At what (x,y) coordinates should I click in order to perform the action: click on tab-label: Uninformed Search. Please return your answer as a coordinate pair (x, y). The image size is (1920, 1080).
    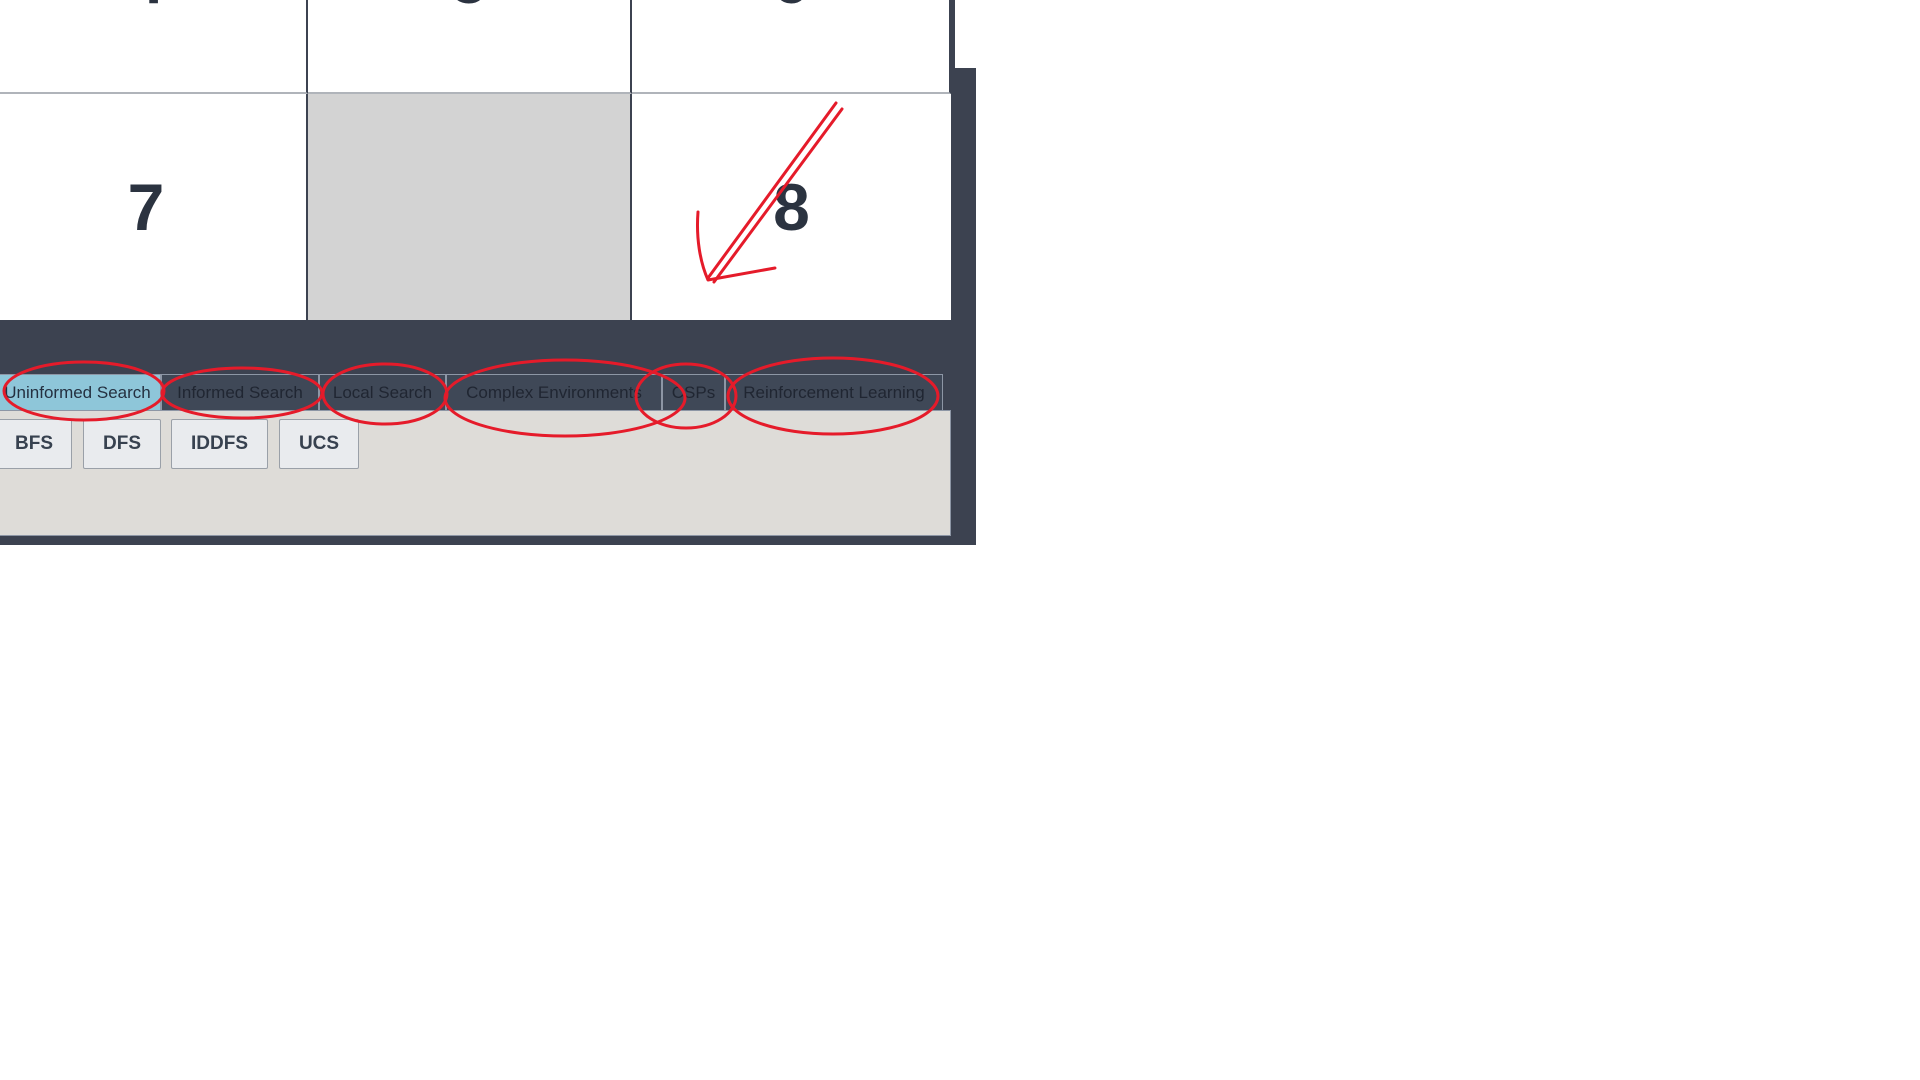
    Looking at the image, I should click on (77, 392).